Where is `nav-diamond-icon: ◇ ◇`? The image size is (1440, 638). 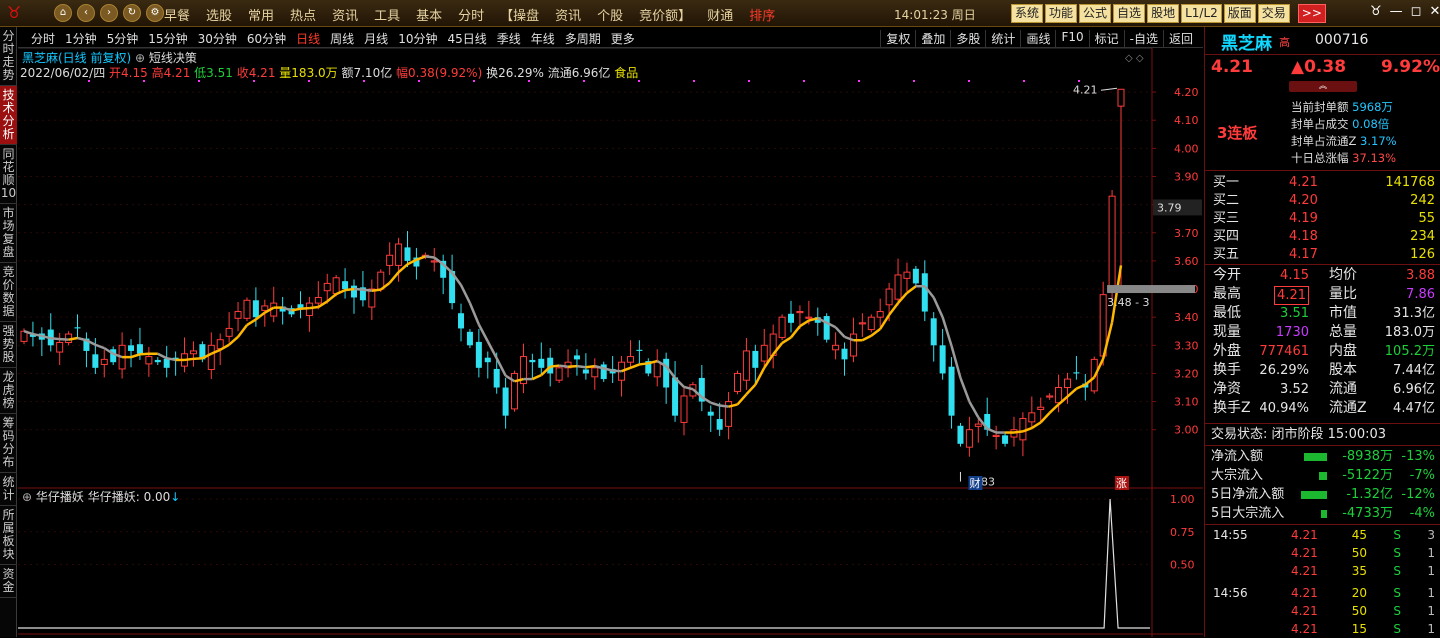 nav-diamond-icon: ◇ ◇ is located at coordinates (1134, 58).